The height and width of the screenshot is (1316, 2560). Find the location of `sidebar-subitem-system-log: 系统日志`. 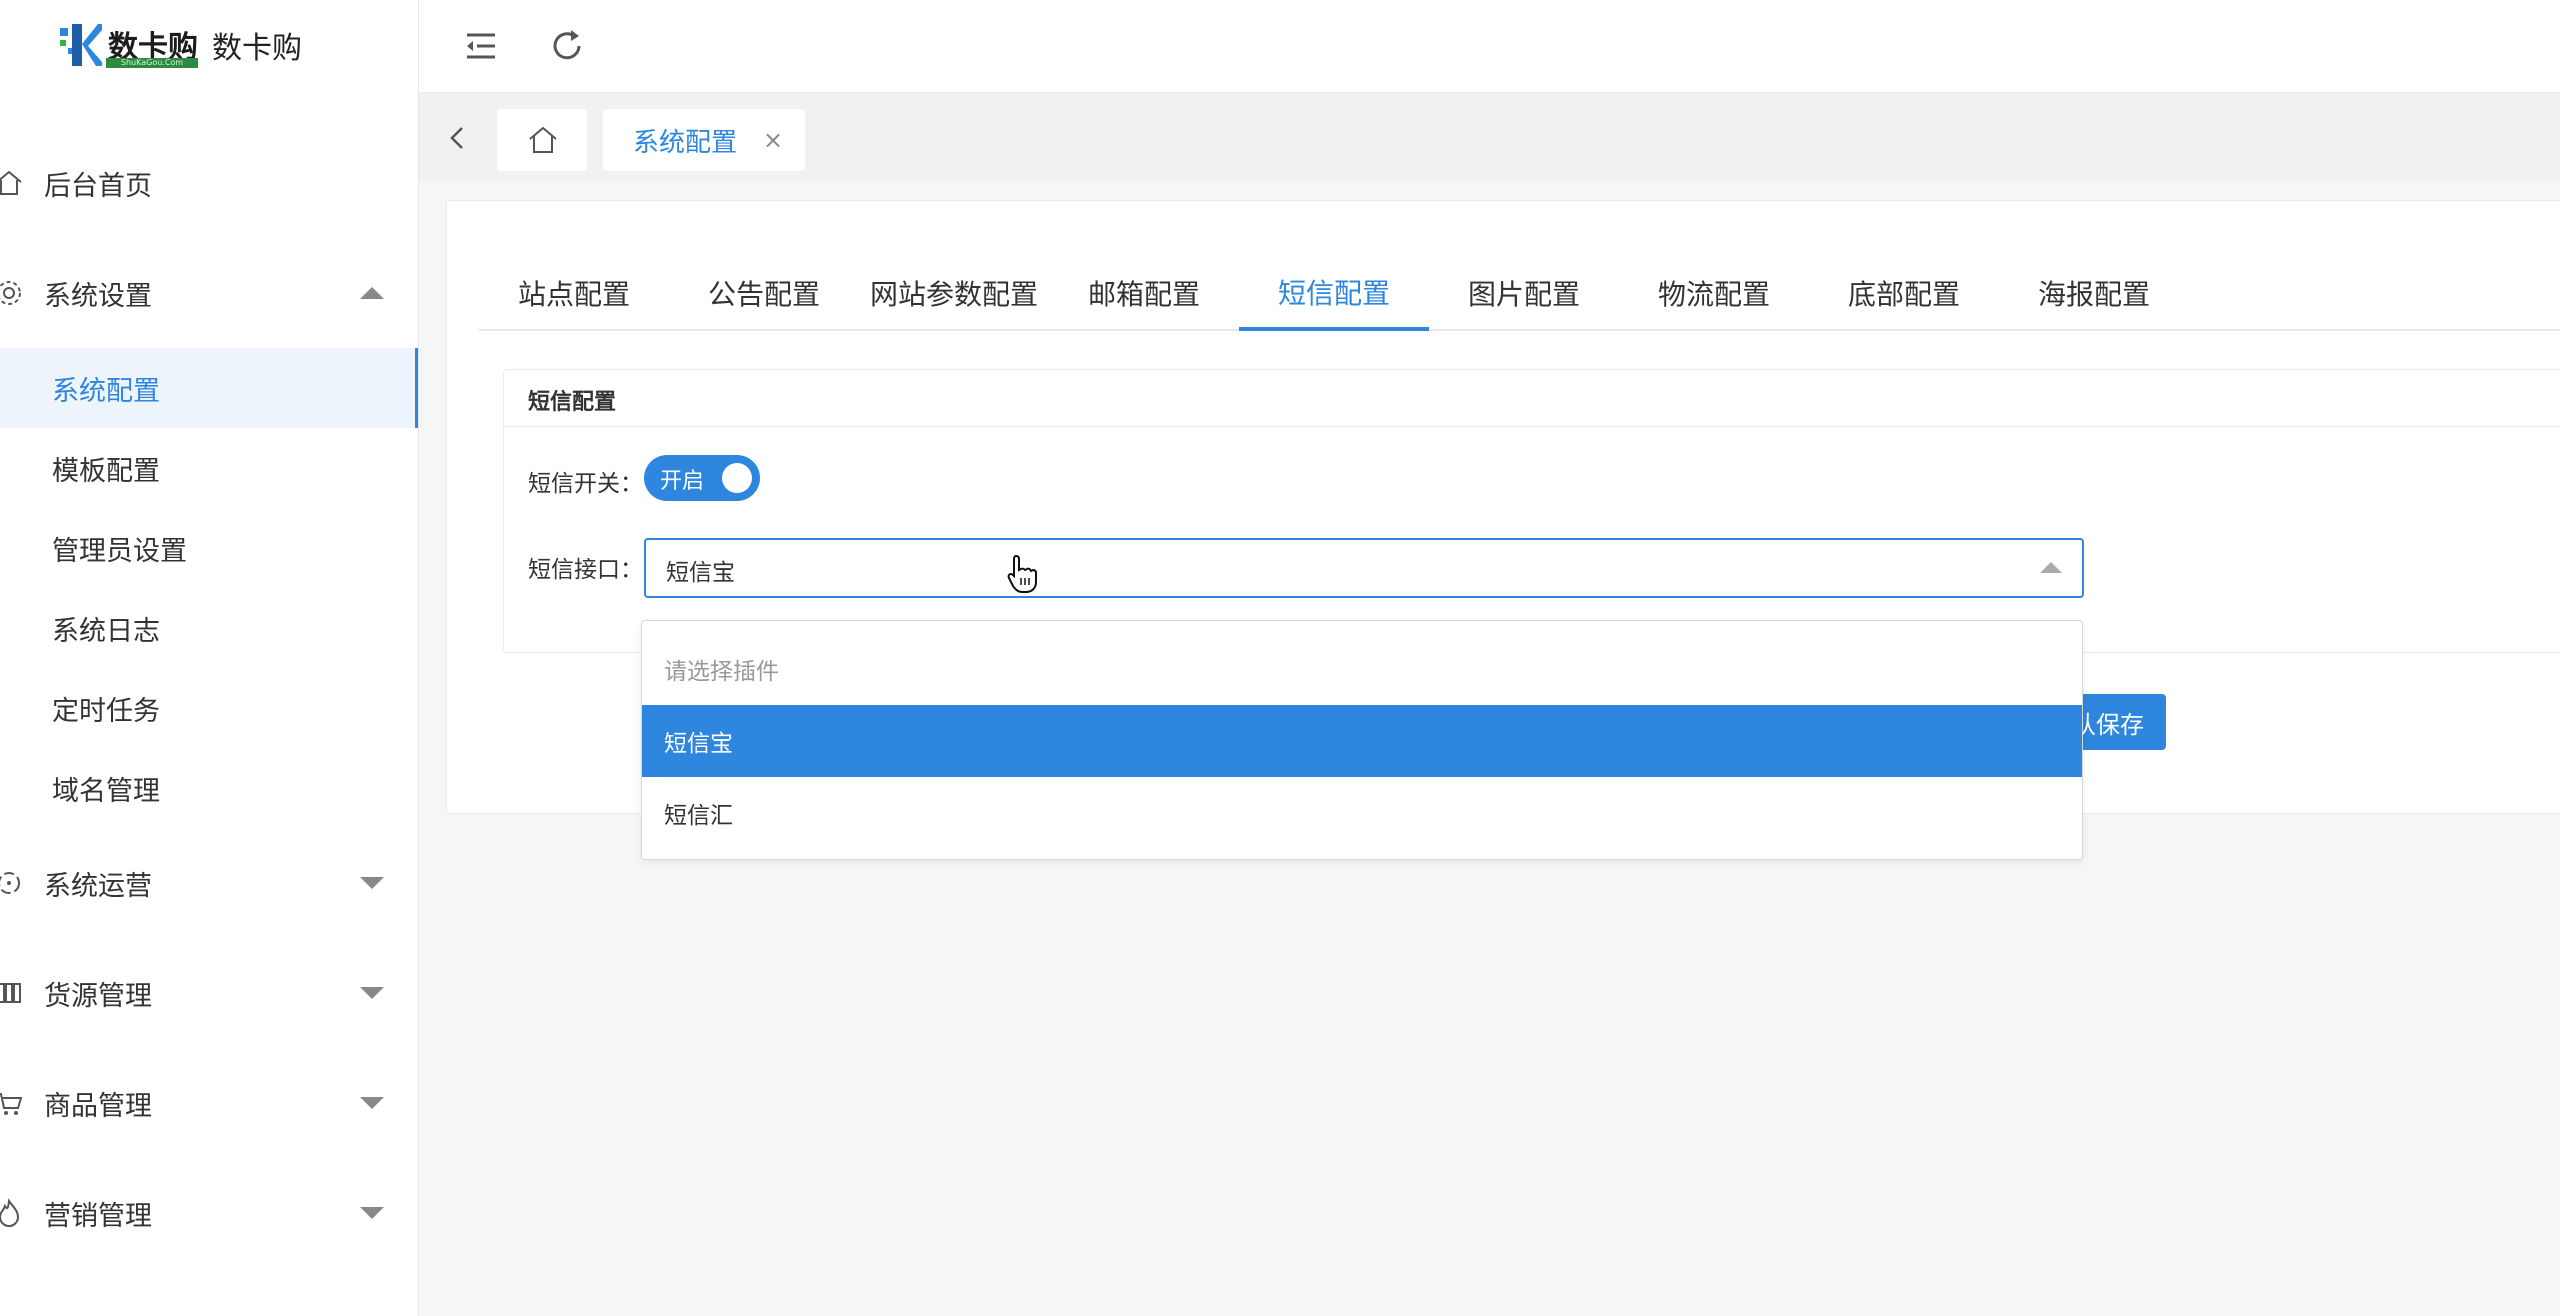

sidebar-subitem-system-log: 系统日志 is located at coordinates (209, 628).